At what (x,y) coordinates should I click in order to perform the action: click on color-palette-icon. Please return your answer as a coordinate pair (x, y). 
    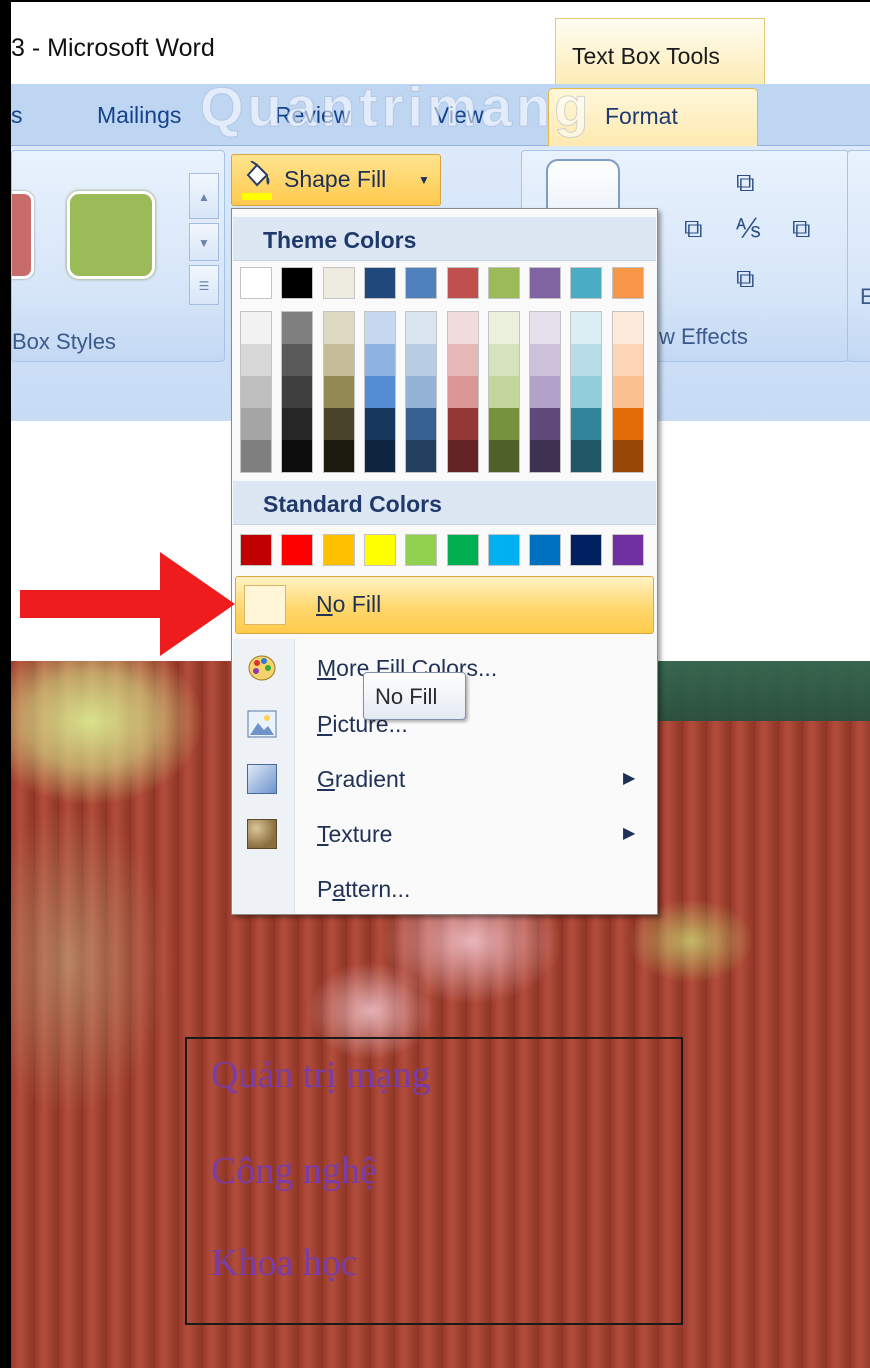
    Looking at the image, I should click on (262, 668).